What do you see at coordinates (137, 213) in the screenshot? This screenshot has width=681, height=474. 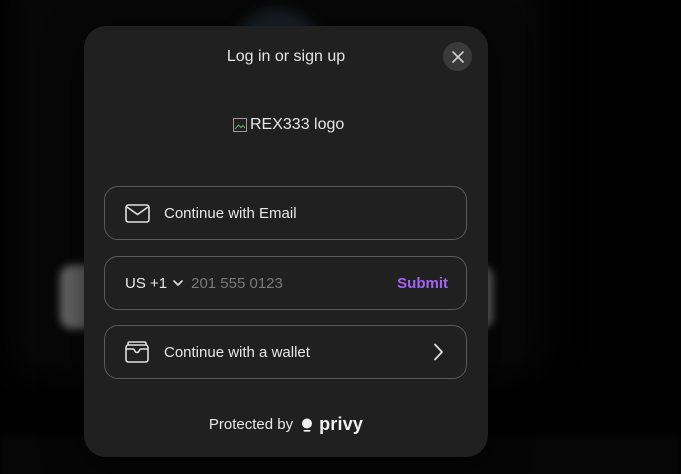 I see `mail-icon` at bounding box center [137, 213].